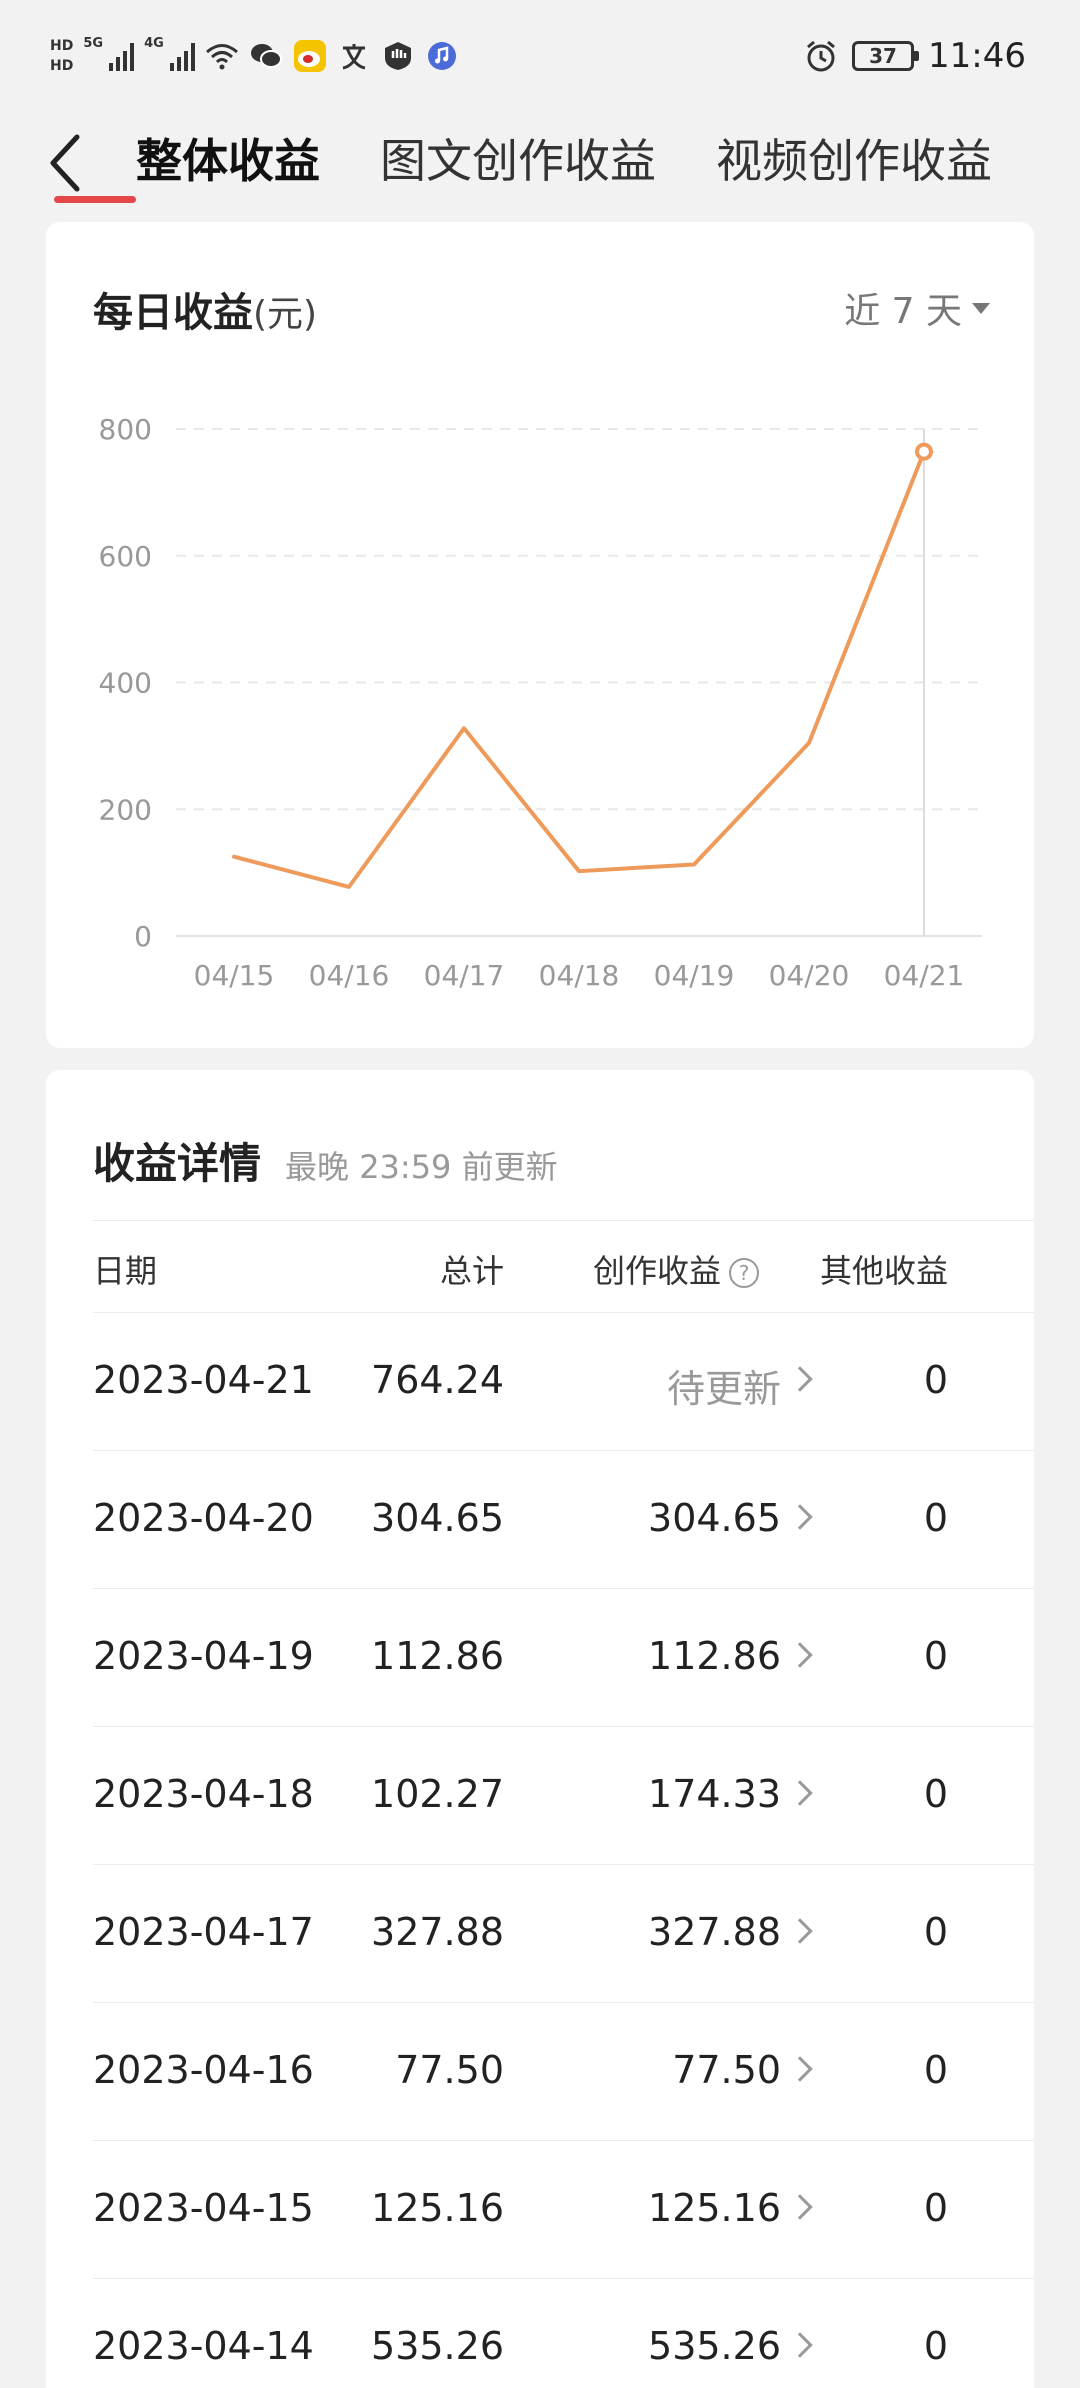 The height and width of the screenshot is (2388, 1080). I want to click on x-tick-label: 04/19, so click(694, 975).